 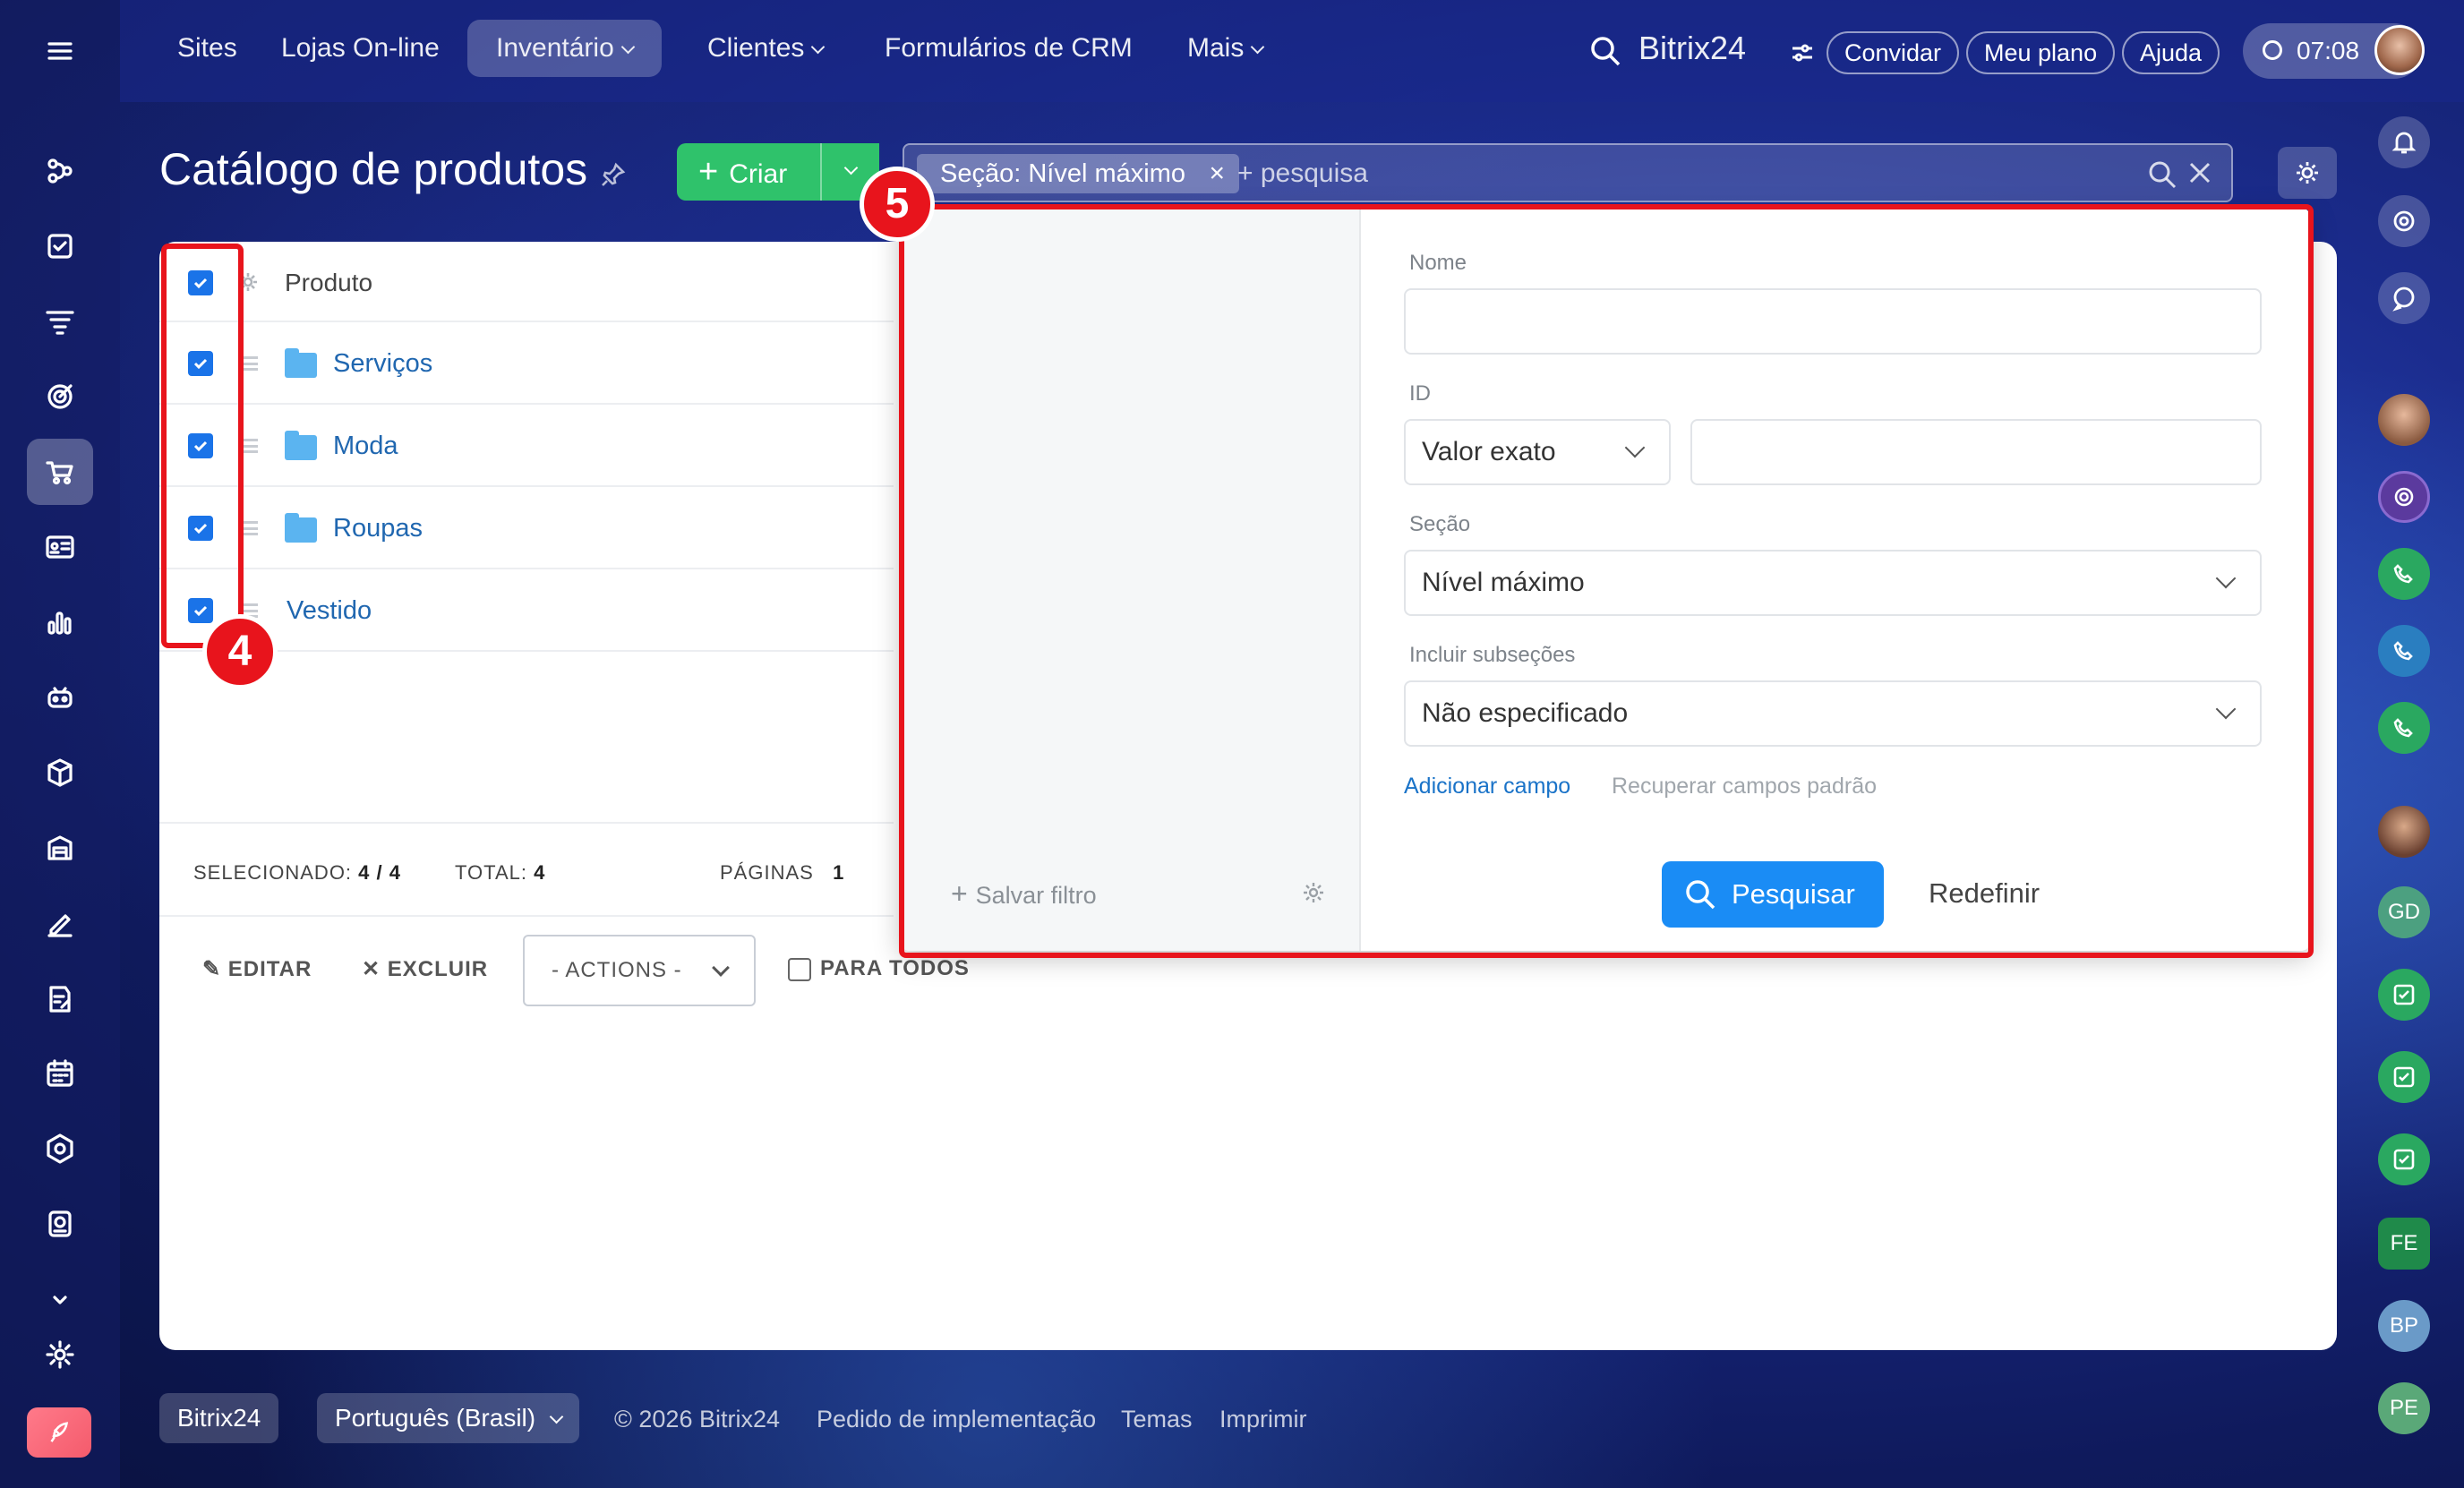 What do you see at coordinates (2404, 497) in the screenshot?
I see `open-channel-icon` at bounding box center [2404, 497].